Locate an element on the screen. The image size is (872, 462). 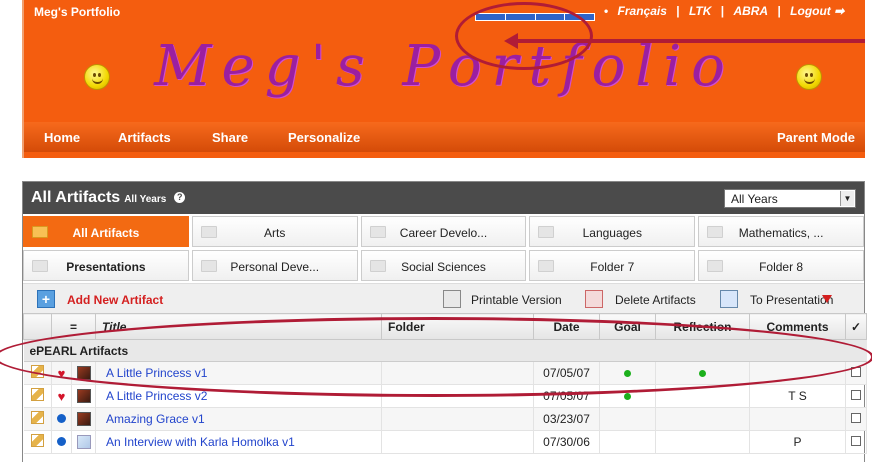
col-date: Date is located at coordinates (567, 326).